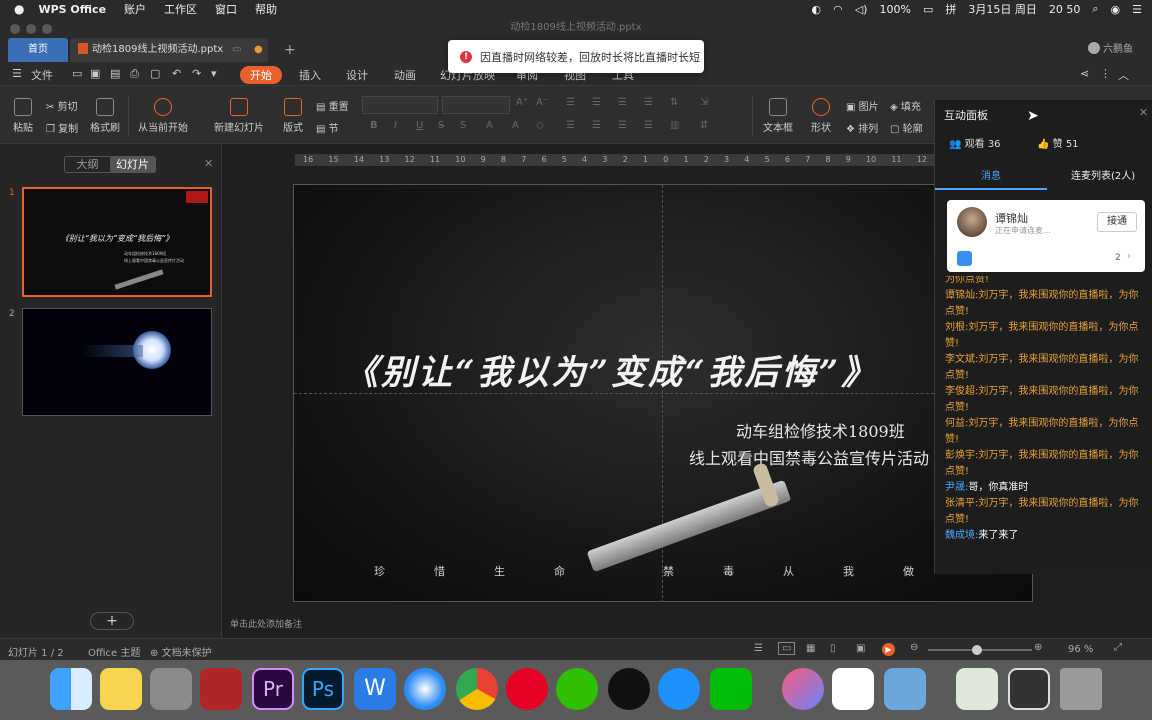  What do you see at coordinates (1143, 112) in the screenshot?
I see `close-panel-icon: ✕` at bounding box center [1143, 112].